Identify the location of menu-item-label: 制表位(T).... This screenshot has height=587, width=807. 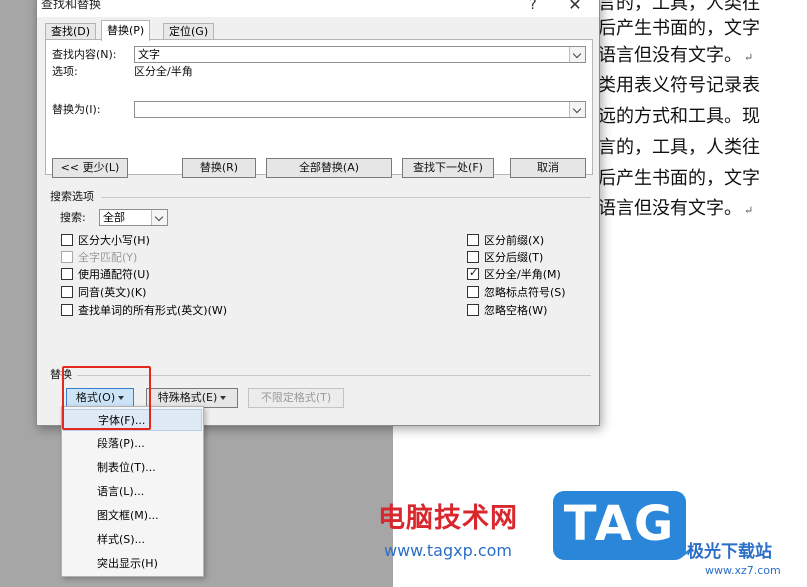
(126, 467).